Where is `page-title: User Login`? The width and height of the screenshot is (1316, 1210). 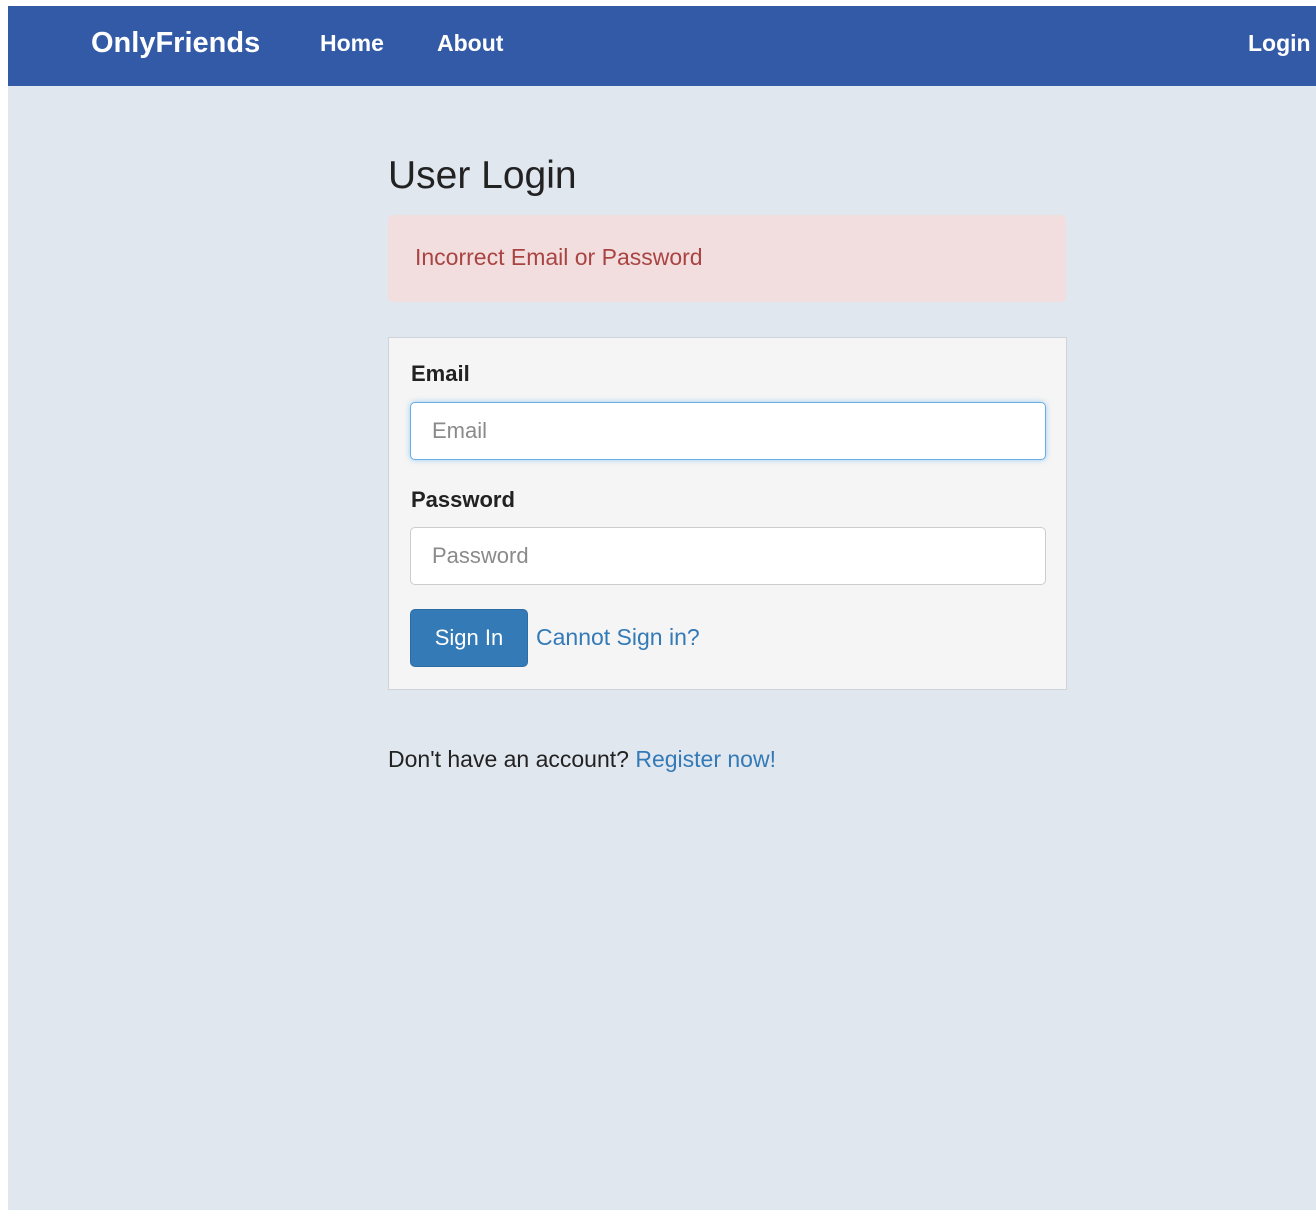 page-title: User Login is located at coordinates (482, 175).